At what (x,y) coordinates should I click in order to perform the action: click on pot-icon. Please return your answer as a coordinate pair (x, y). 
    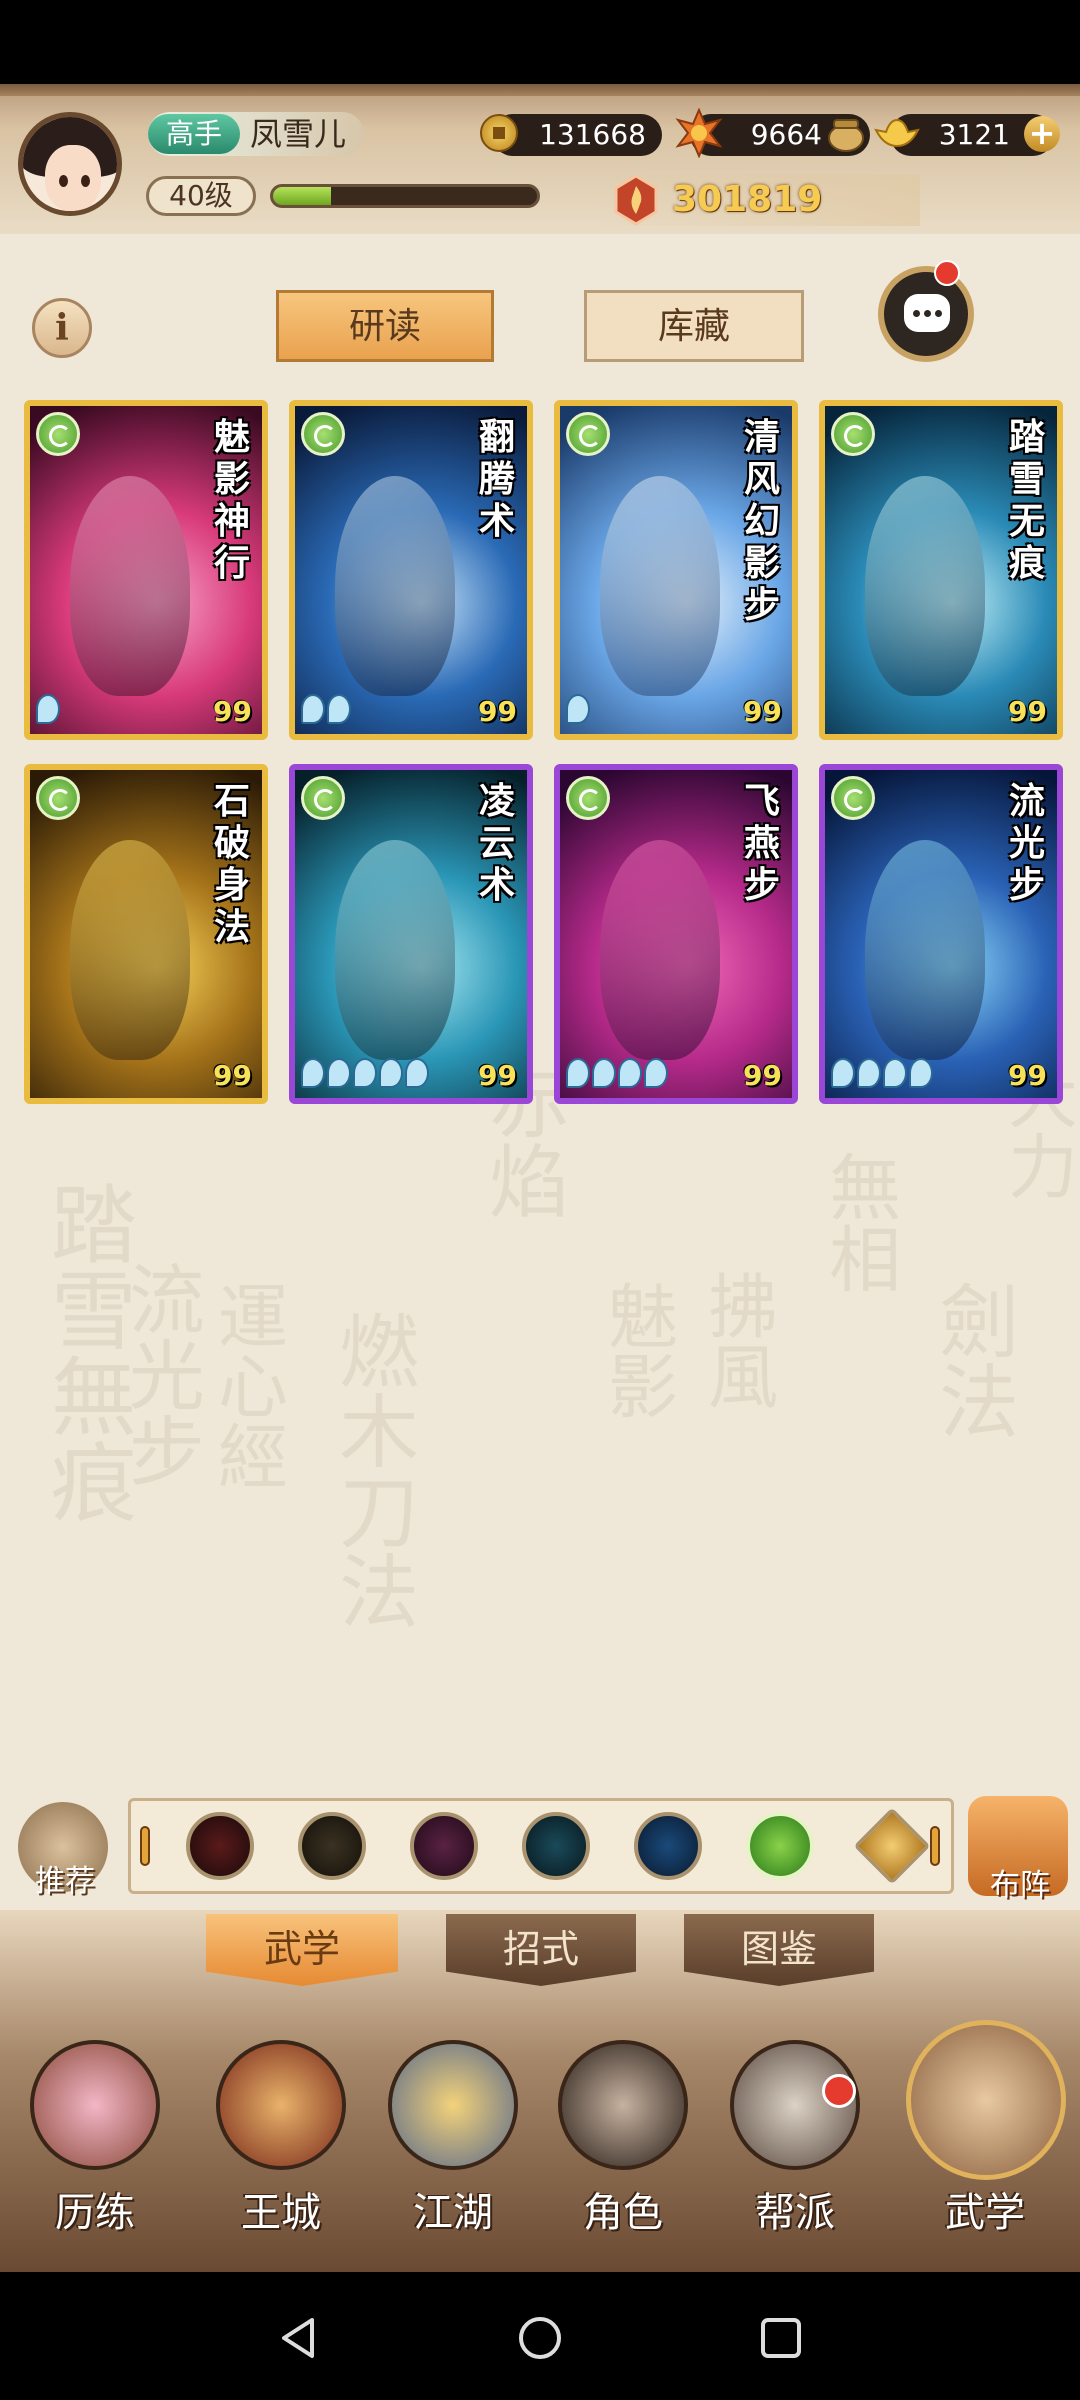
    Looking at the image, I should click on (846, 135).